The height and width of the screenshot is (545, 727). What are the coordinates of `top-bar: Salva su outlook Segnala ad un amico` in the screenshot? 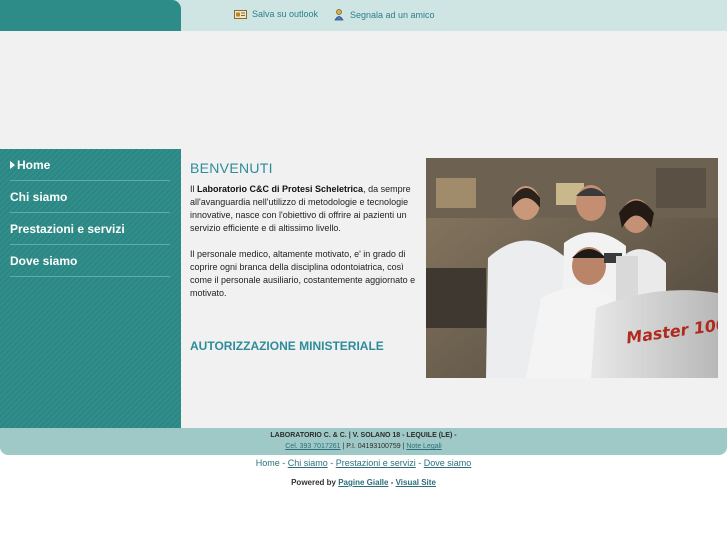 It's located at (363, 15).